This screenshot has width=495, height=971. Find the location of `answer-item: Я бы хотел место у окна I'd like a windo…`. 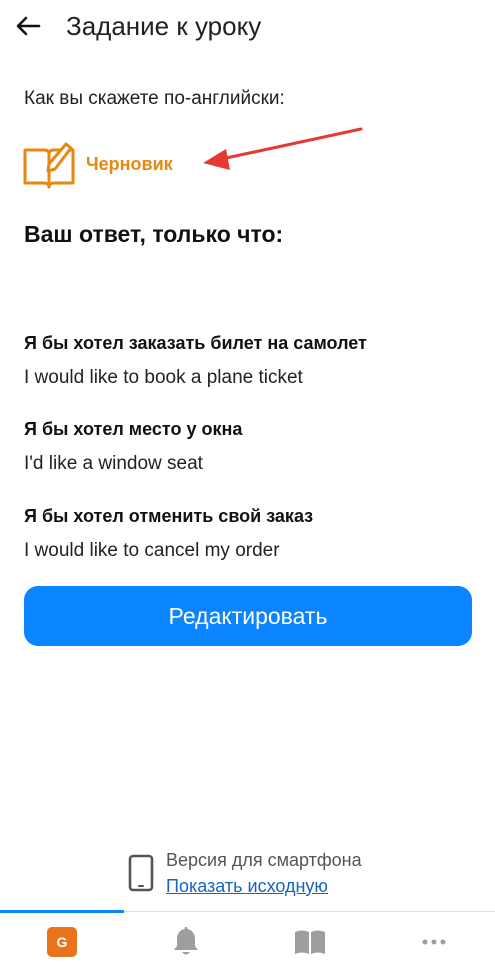

answer-item: Я бы хотел место у окна I'd like a windo… is located at coordinates (133, 447).